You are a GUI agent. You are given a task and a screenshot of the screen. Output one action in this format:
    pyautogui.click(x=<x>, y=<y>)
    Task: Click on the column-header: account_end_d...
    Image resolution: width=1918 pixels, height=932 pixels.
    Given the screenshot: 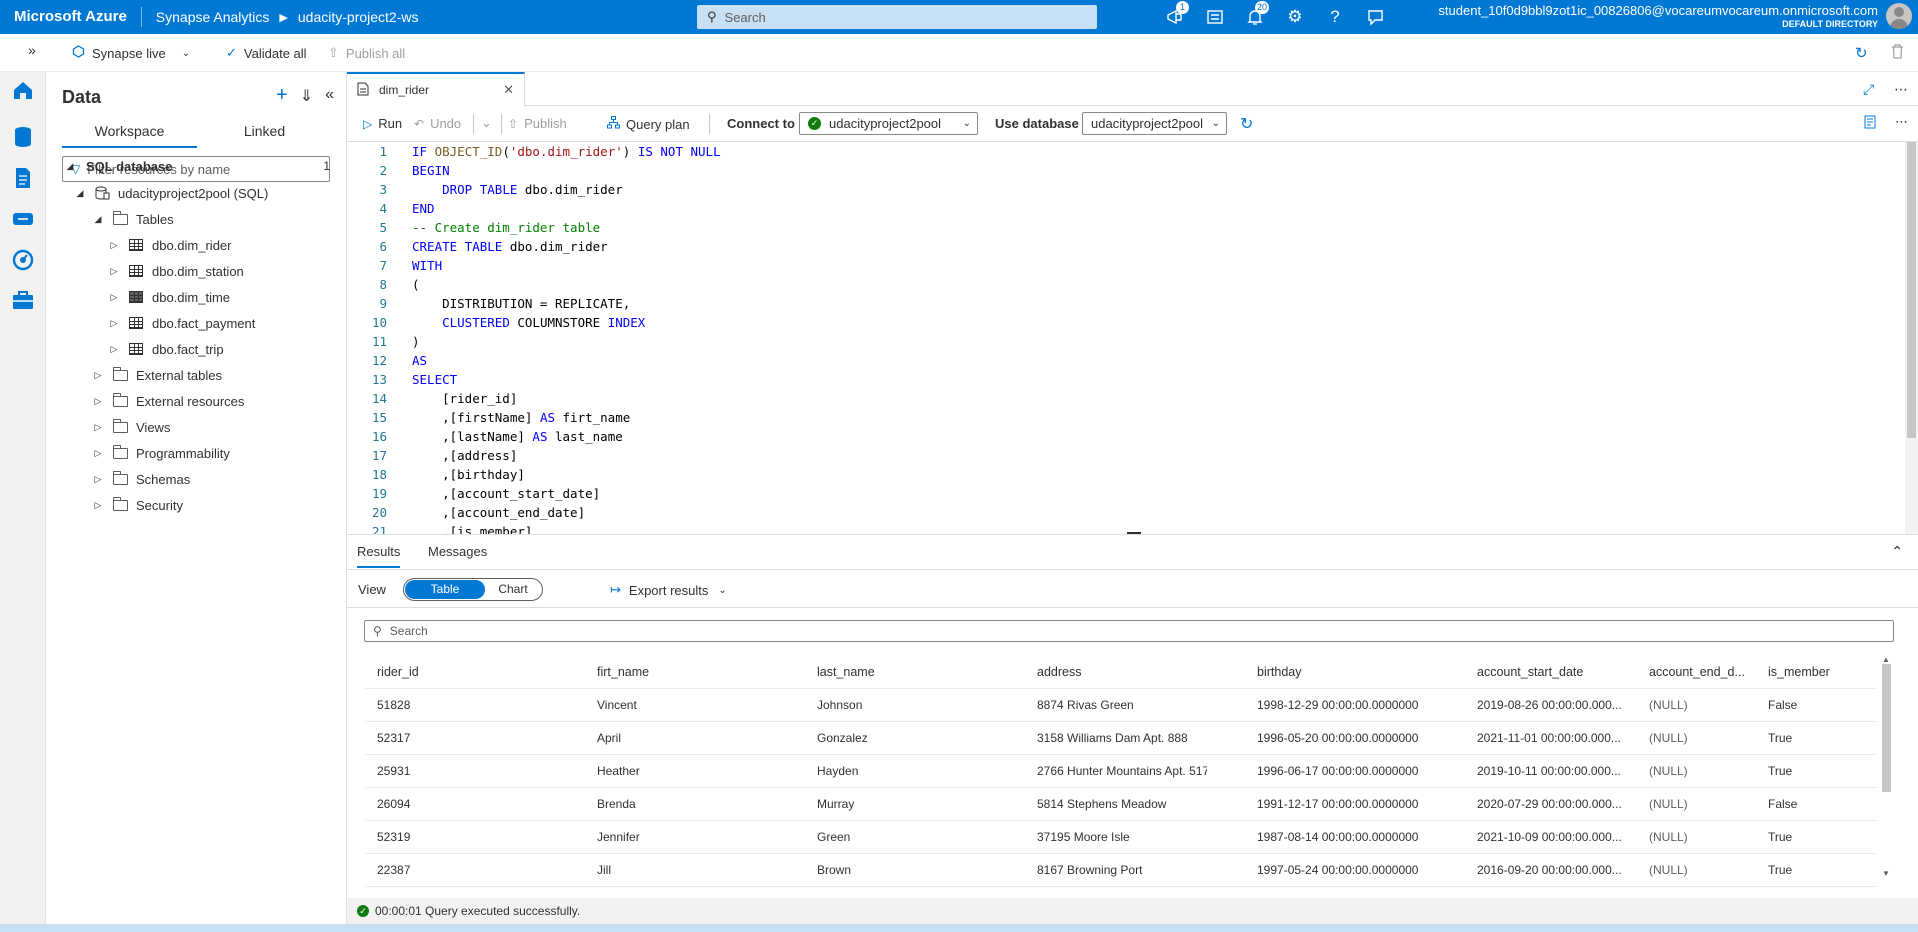 What is the action you would take?
    pyautogui.click(x=1704, y=672)
    